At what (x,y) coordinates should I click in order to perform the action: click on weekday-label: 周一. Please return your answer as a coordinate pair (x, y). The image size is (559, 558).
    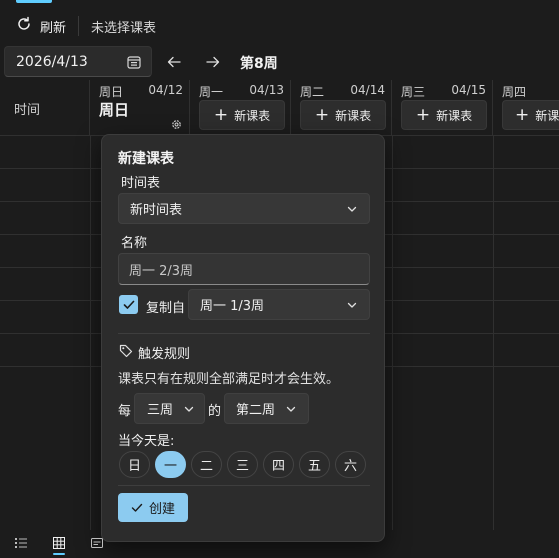
    Looking at the image, I should click on (211, 92).